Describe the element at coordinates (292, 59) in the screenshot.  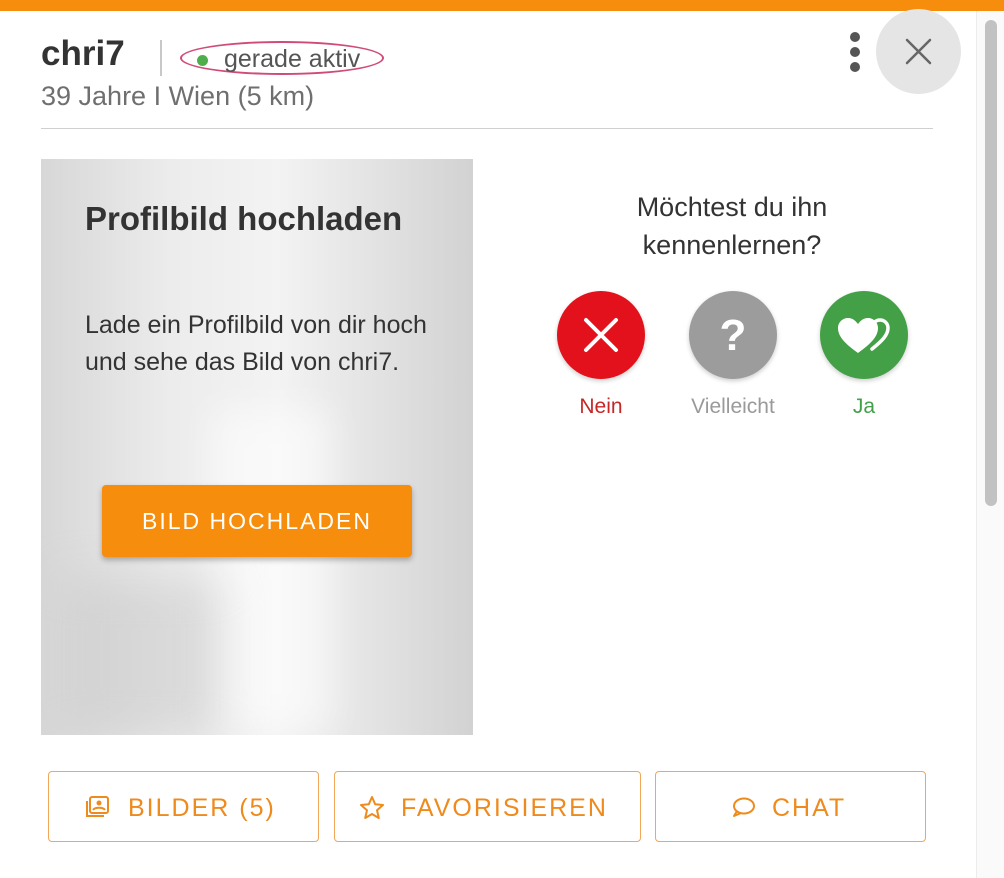
I see `online-status-text: gerade aktiv` at that location.